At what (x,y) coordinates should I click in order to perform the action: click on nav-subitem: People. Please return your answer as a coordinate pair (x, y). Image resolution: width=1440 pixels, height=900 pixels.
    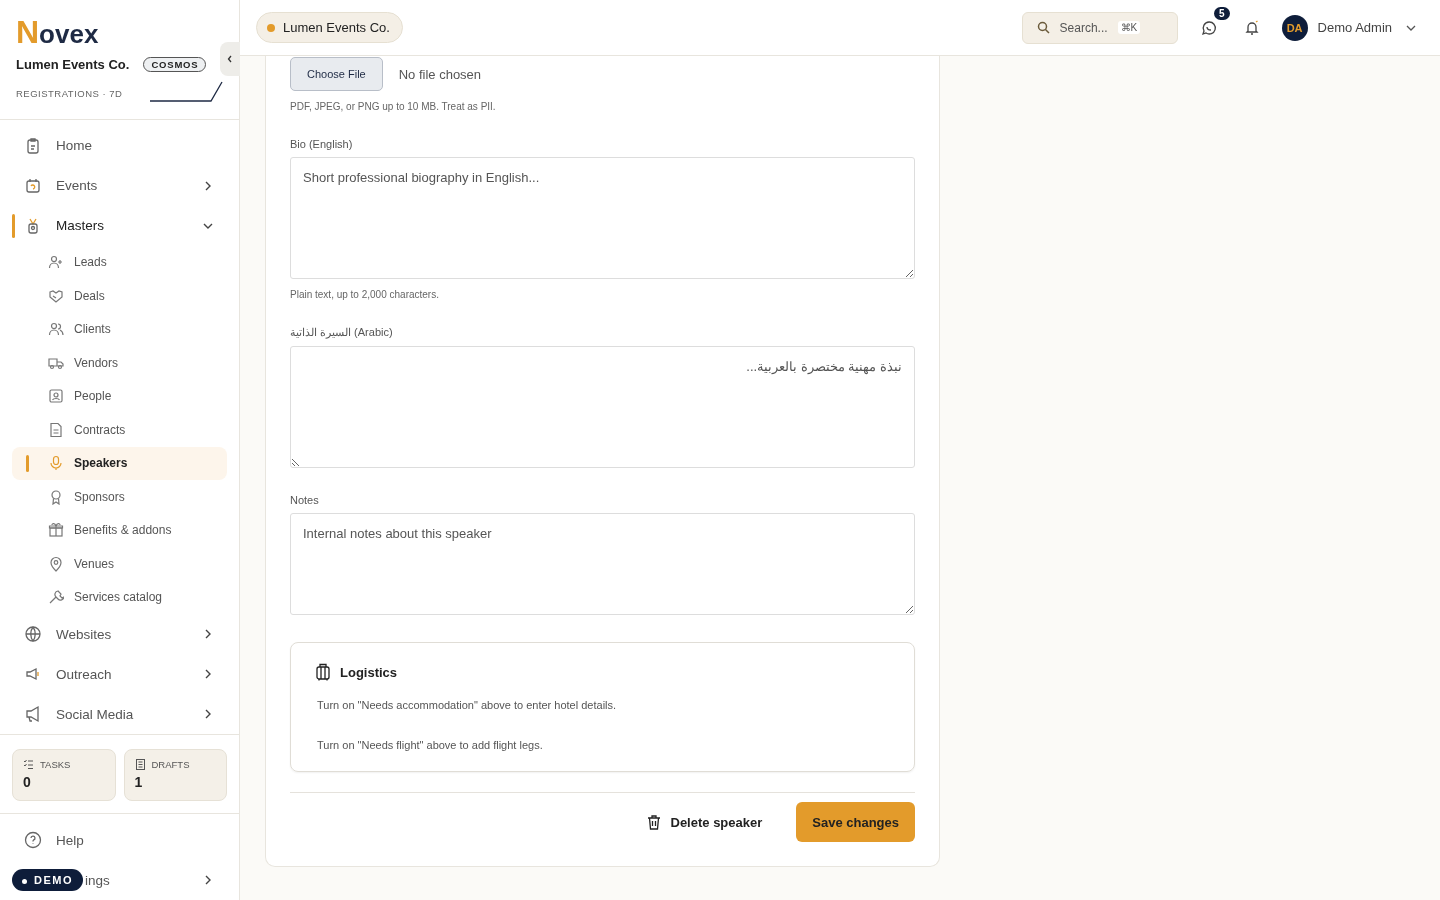
    Looking at the image, I should click on (119, 396).